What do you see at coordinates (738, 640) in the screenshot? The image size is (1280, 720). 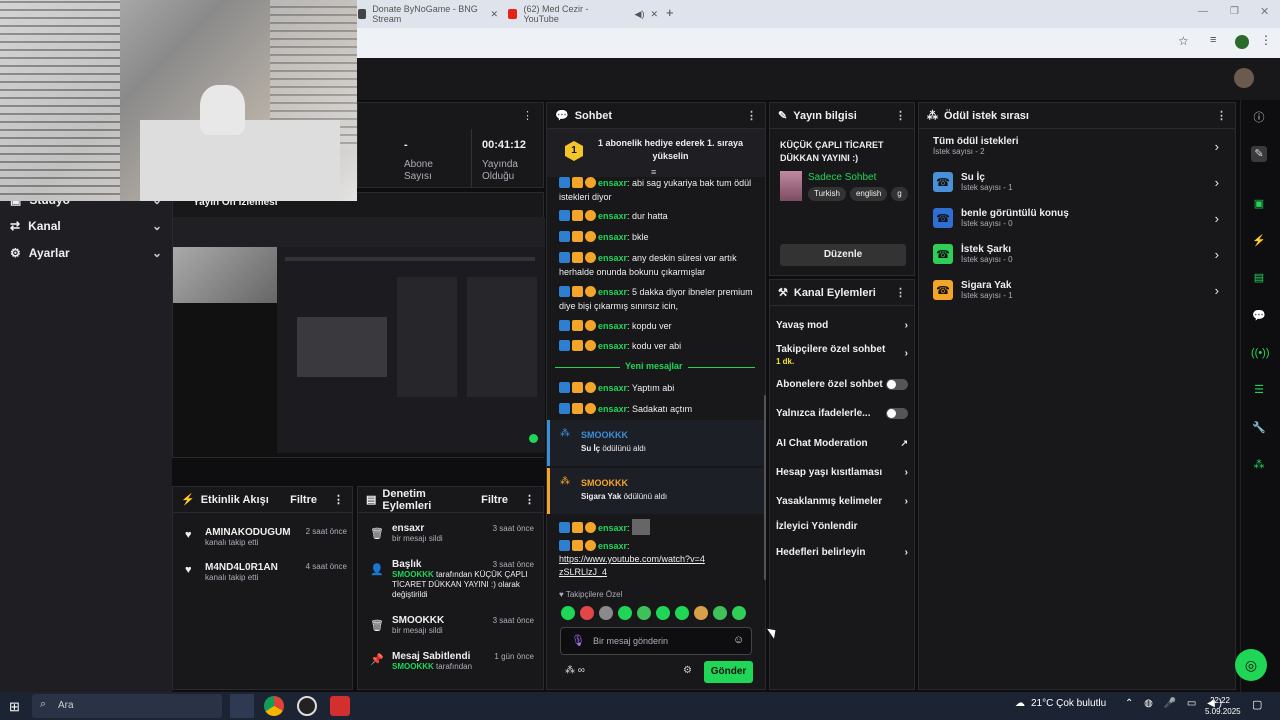 I see `emoji-icon: ☺` at bounding box center [738, 640].